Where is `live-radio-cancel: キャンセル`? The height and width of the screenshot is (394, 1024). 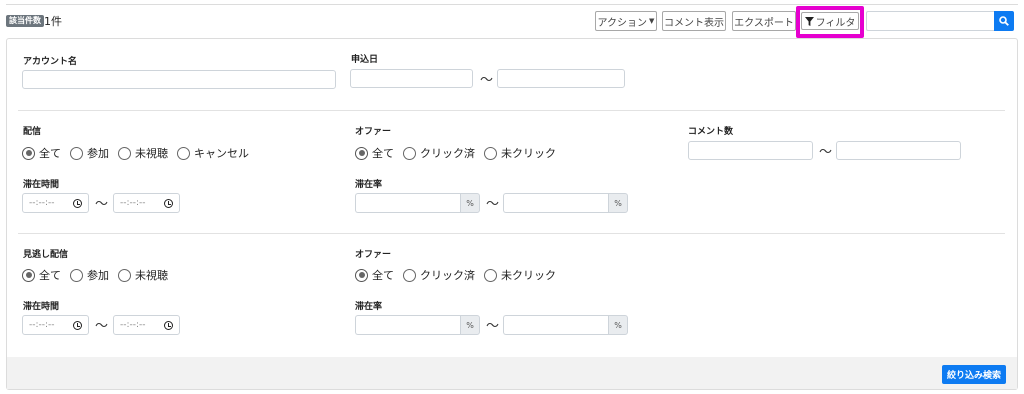
live-radio-cancel: キャンセル is located at coordinates (213, 153).